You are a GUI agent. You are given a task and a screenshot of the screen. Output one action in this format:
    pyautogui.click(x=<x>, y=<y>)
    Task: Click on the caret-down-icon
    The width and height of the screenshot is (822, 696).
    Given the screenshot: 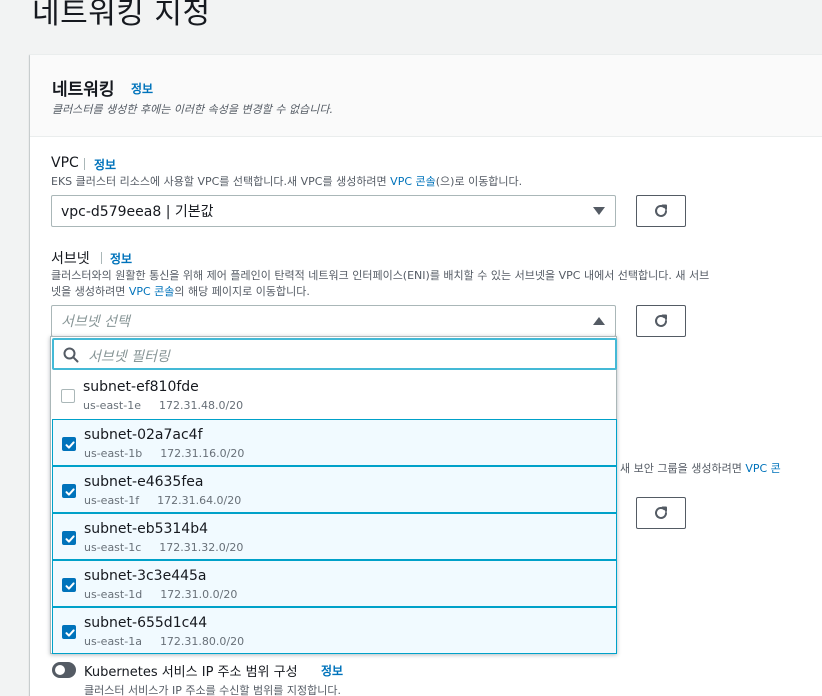 What is the action you would take?
    pyautogui.click(x=599, y=211)
    